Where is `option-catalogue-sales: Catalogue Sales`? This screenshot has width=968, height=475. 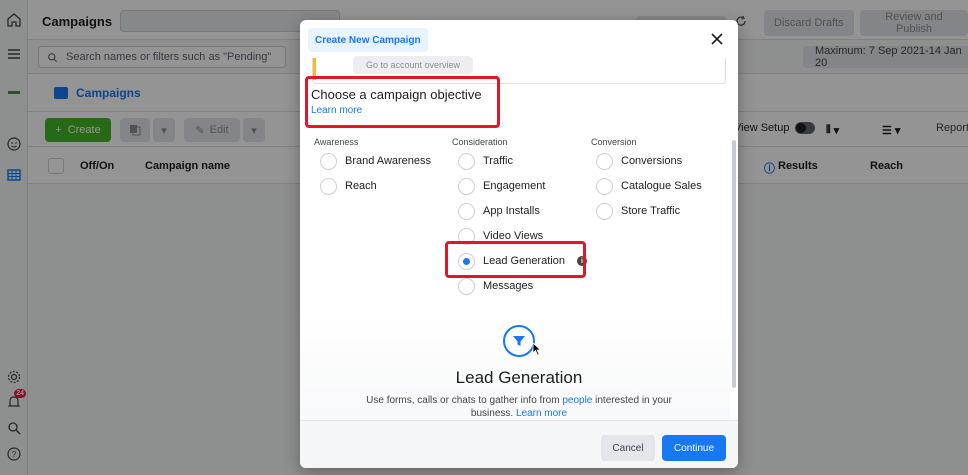 option-catalogue-sales: Catalogue Sales is located at coordinates (649, 186).